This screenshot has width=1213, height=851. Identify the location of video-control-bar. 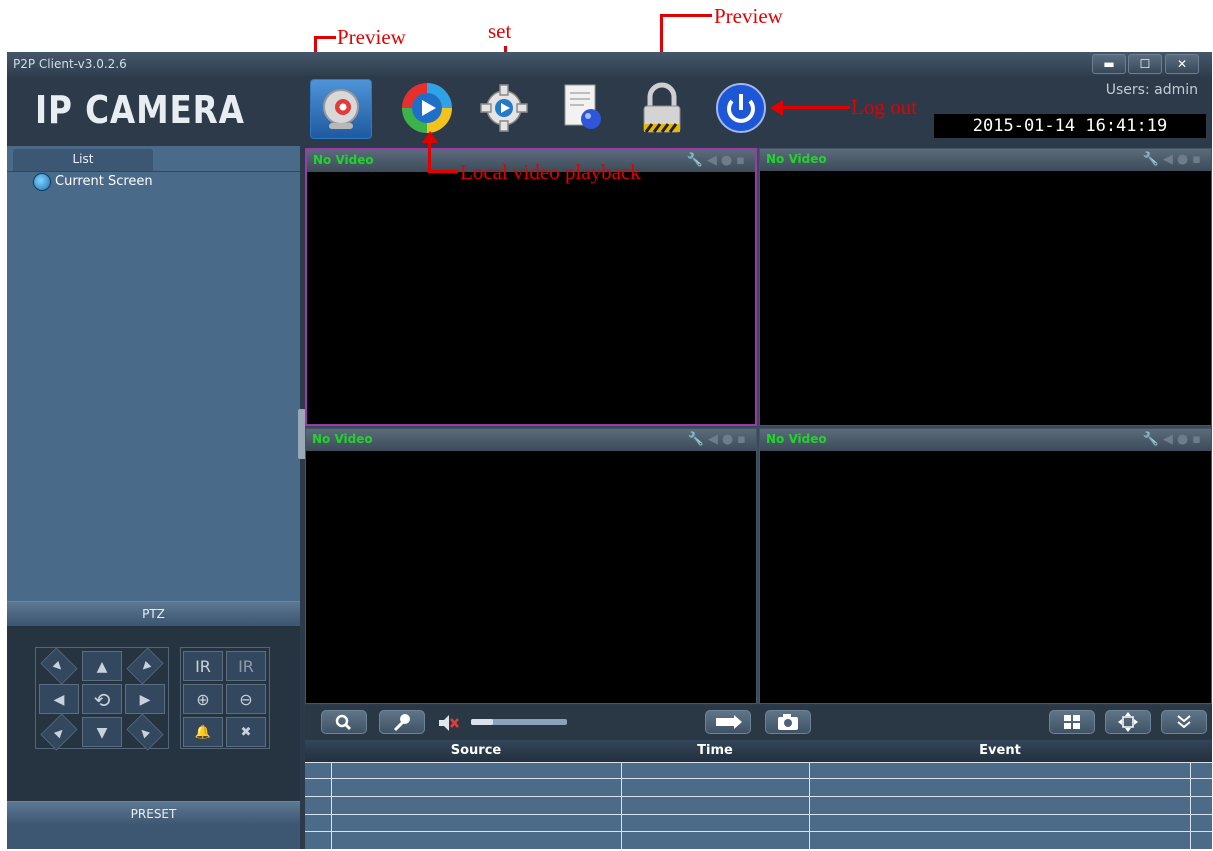
(758, 723).